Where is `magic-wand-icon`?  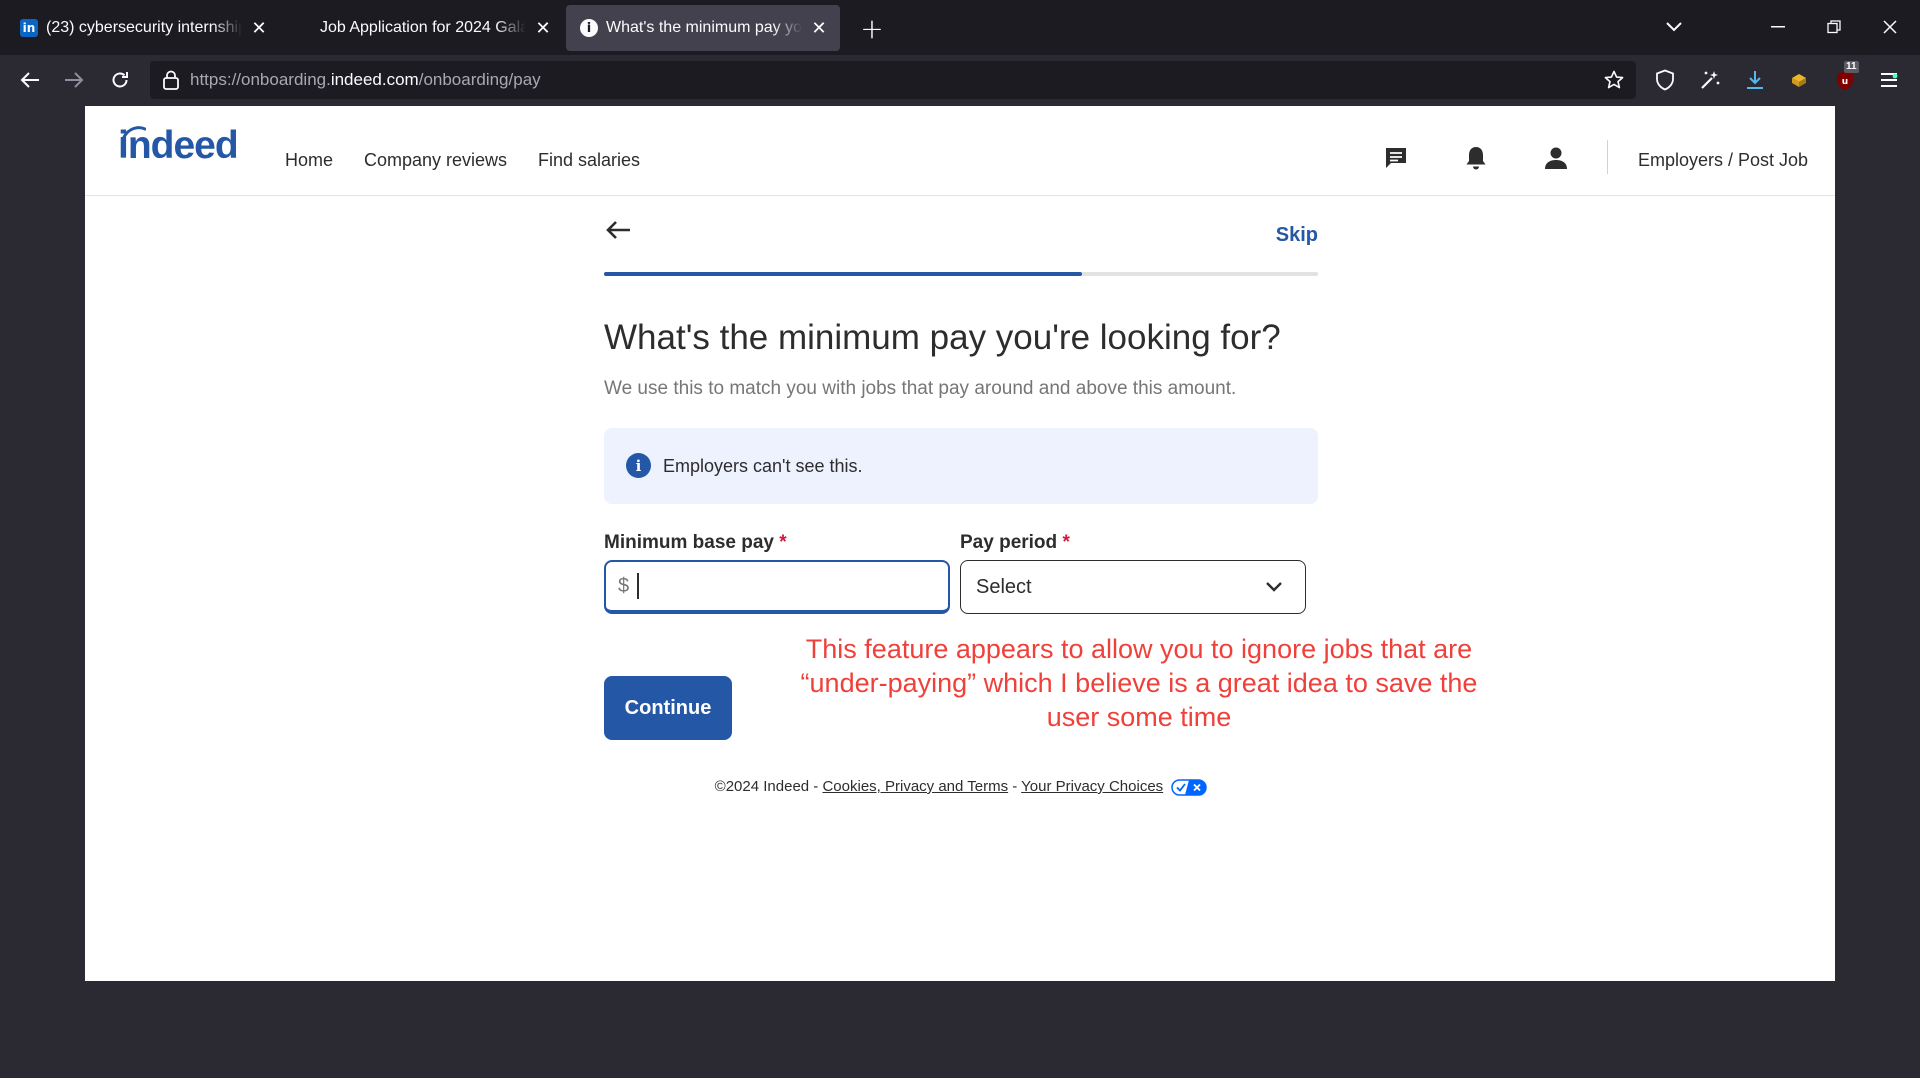
magic-wand-icon is located at coordinates (1710, 80).